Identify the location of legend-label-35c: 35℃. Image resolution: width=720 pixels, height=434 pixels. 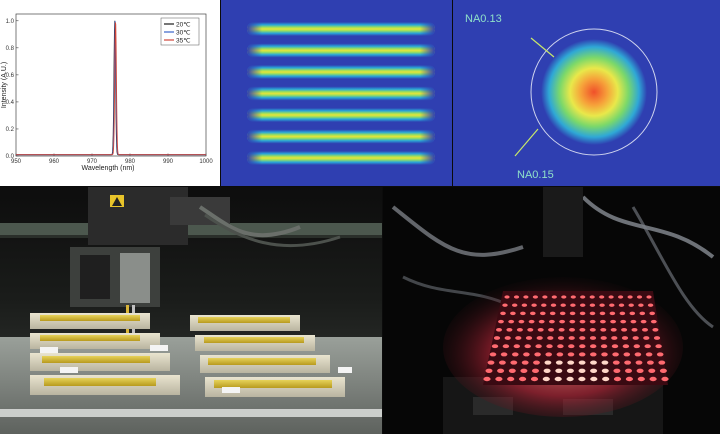
(183, 41).